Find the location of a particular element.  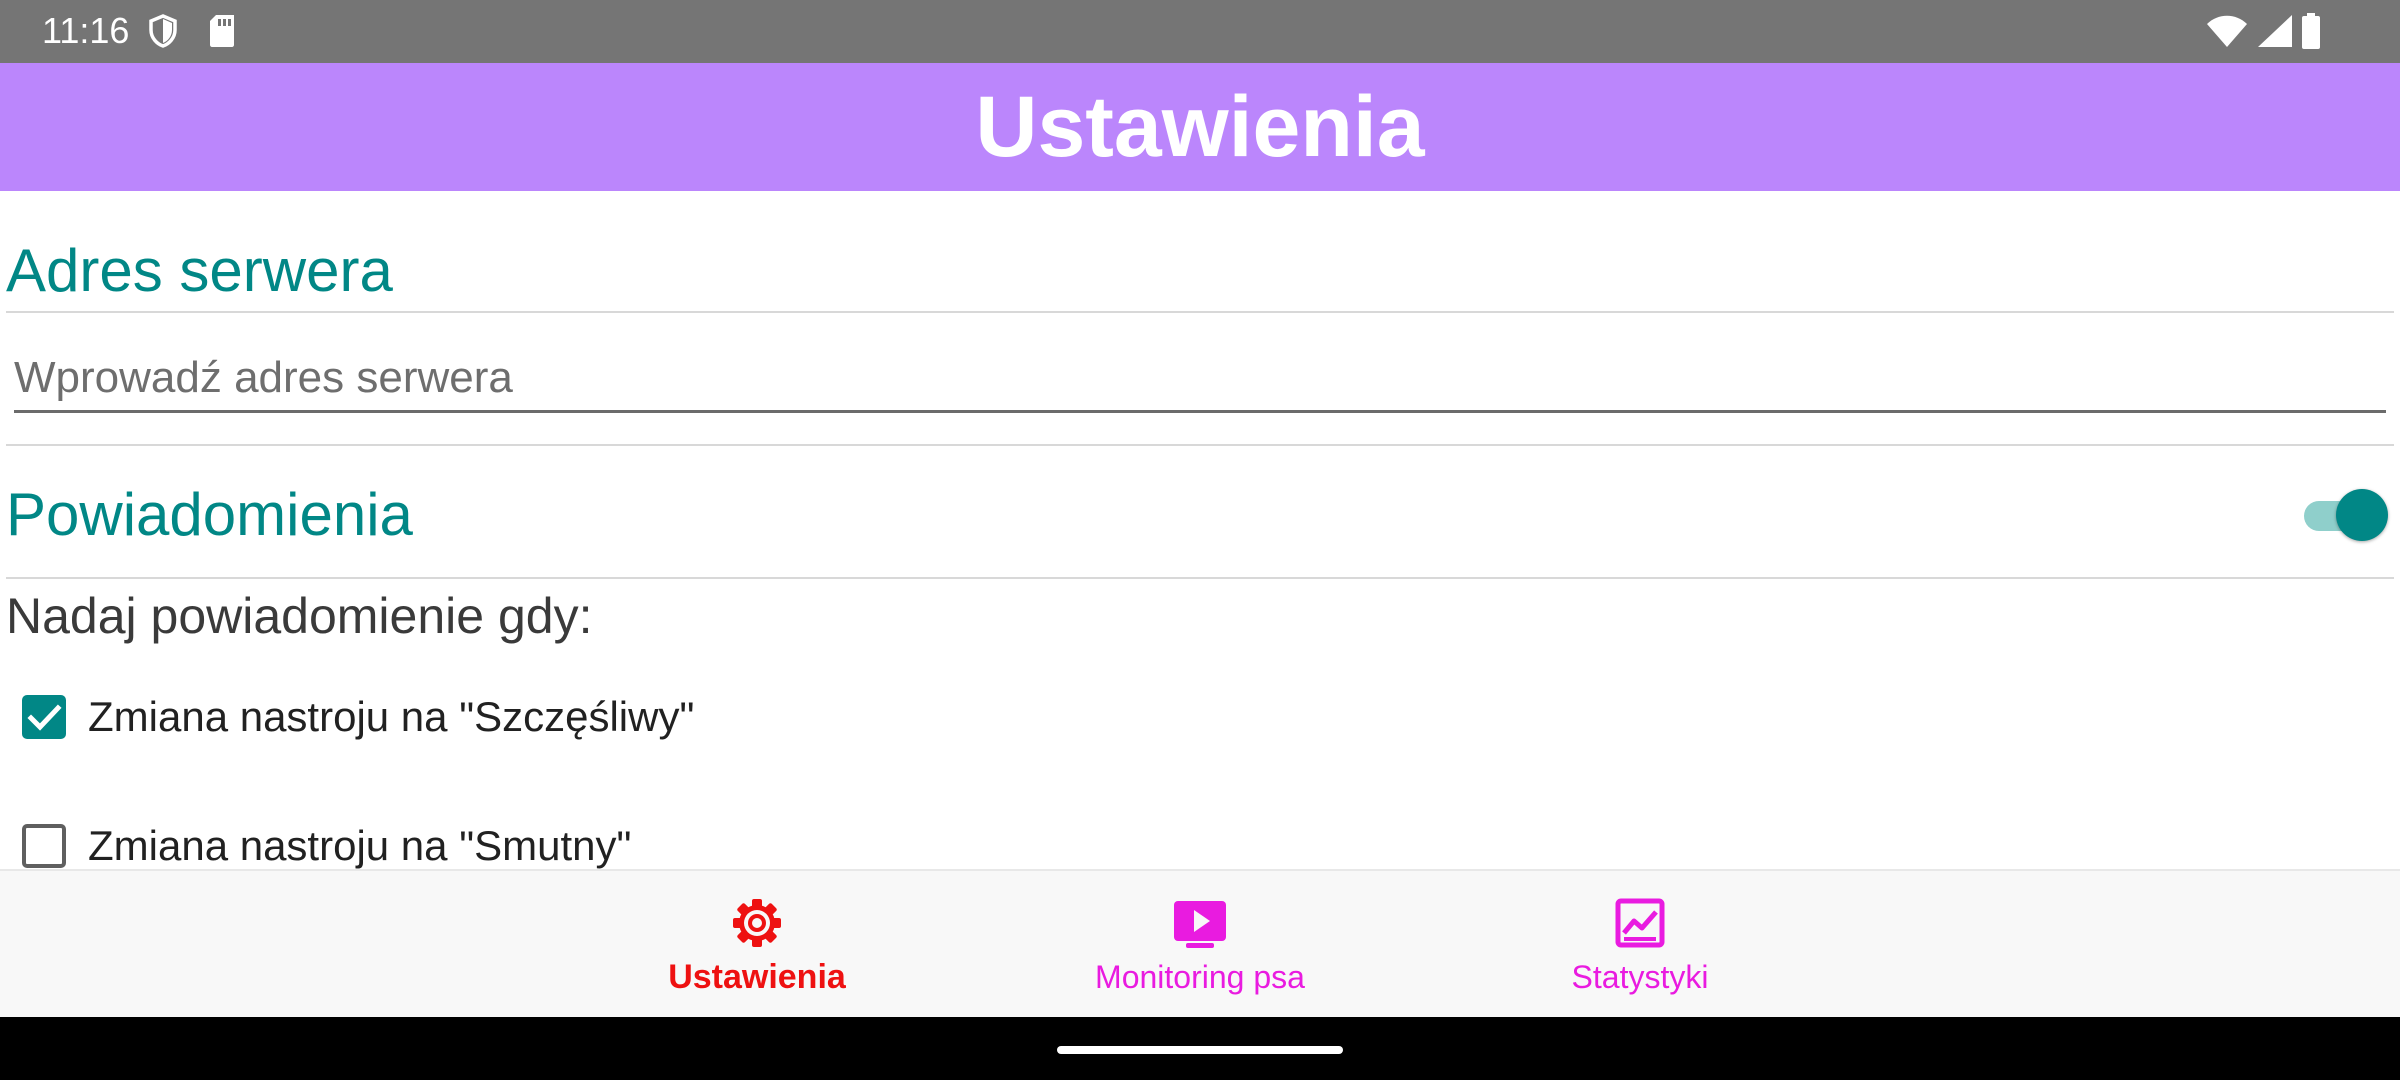

play-screen-icon is located at coordinates (1200, 924).